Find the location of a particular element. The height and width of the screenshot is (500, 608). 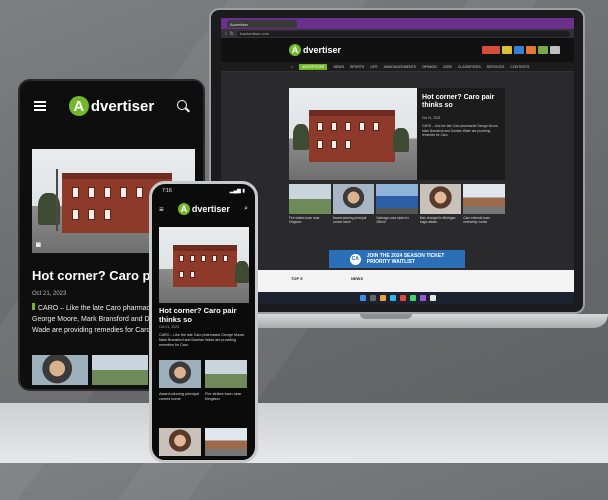

tablet-header: A dvertiser is located at coordinates (111, 106).